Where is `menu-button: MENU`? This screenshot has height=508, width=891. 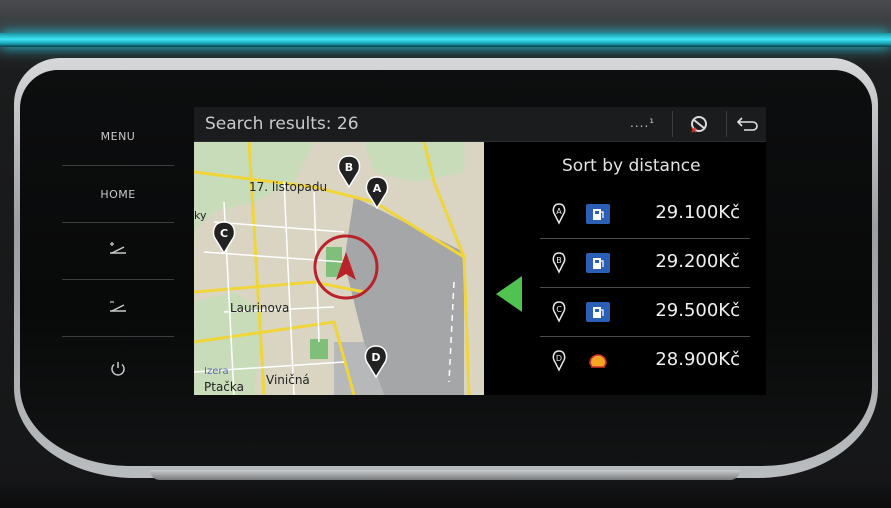
menu-button: MENU is located at coordinates (118, 136).